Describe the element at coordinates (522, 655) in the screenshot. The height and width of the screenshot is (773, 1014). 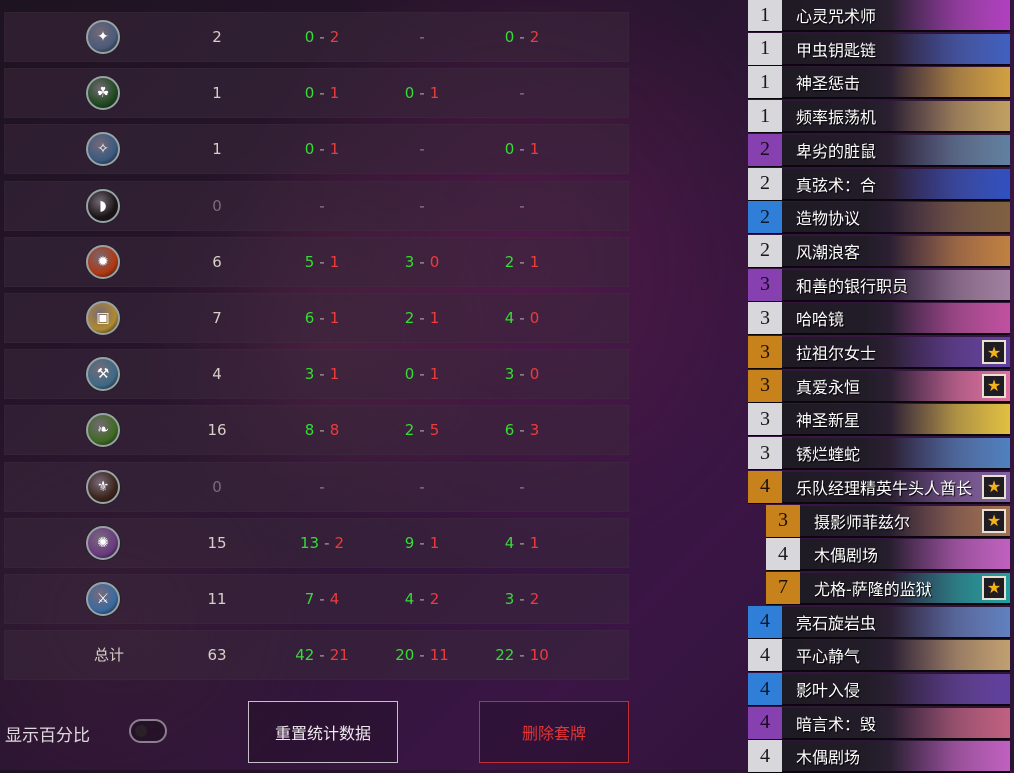
I see `record-col-3-total: 22-10` at that location.